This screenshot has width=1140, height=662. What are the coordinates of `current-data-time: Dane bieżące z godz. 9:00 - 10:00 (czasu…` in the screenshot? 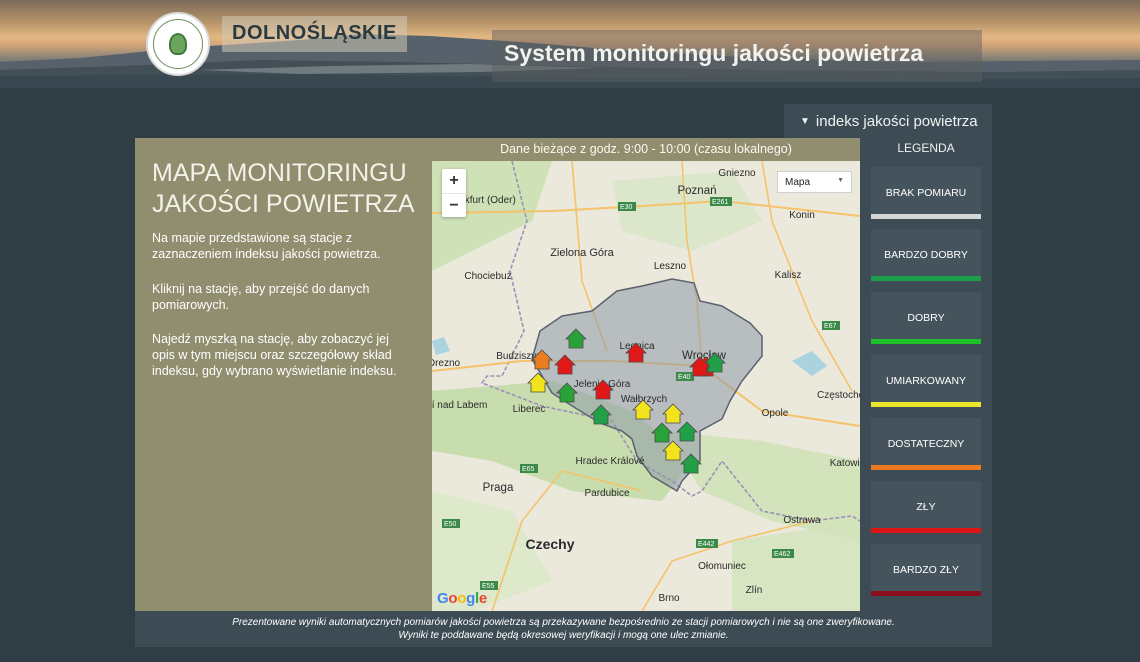 It's located at (646, 149).